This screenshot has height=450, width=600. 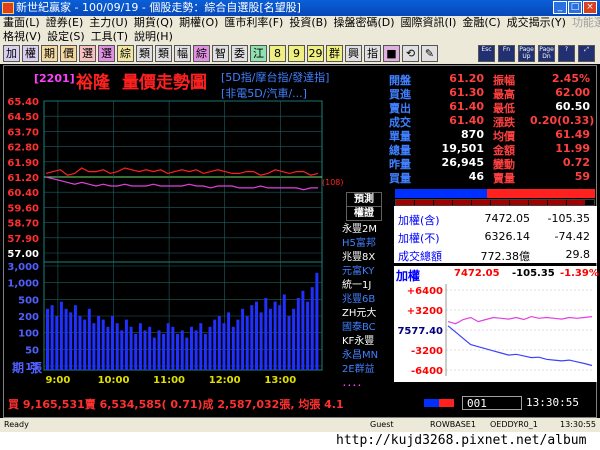 I want to click on menu-item: 期貨(Q), so click(x=153, y=23).